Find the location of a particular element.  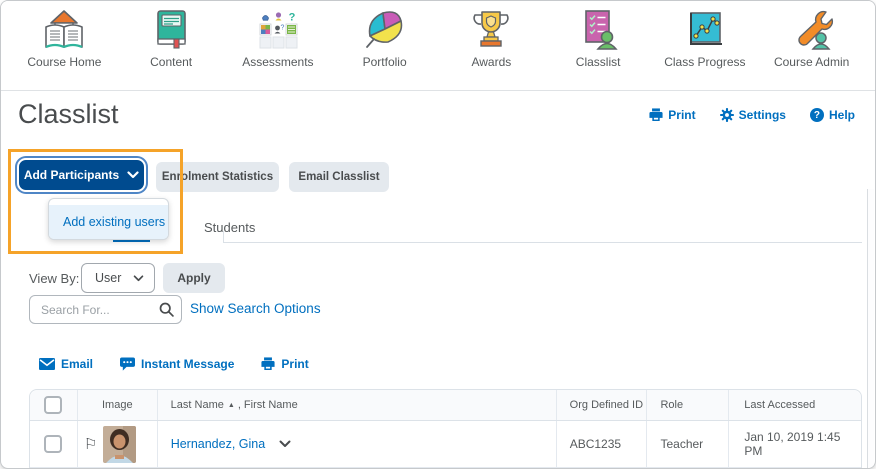

nav-label: Class Progress is located at coordinates (705, 62).